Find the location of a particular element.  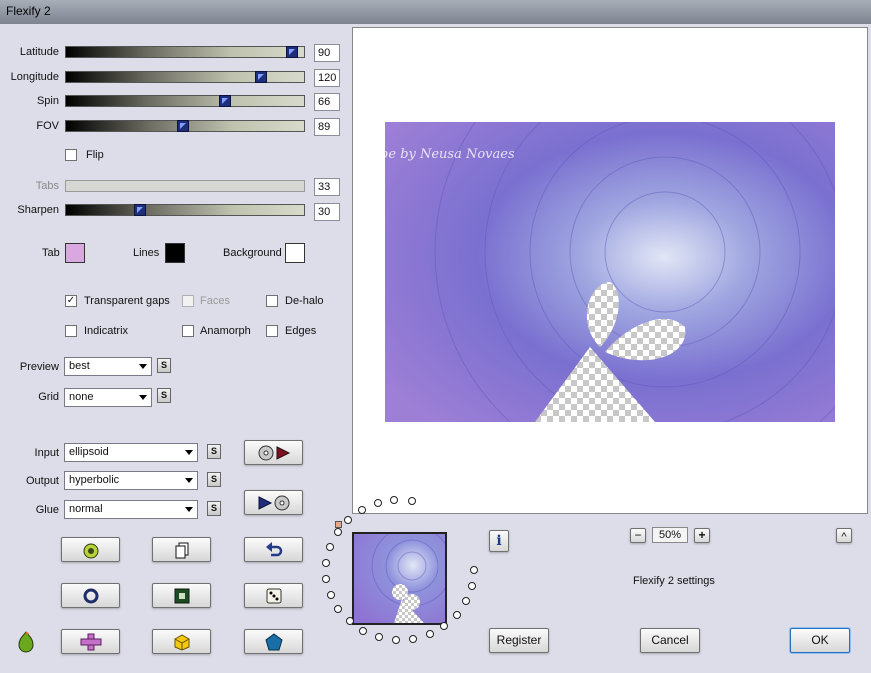

sharpen-slider is located at coordinates (185, 210).